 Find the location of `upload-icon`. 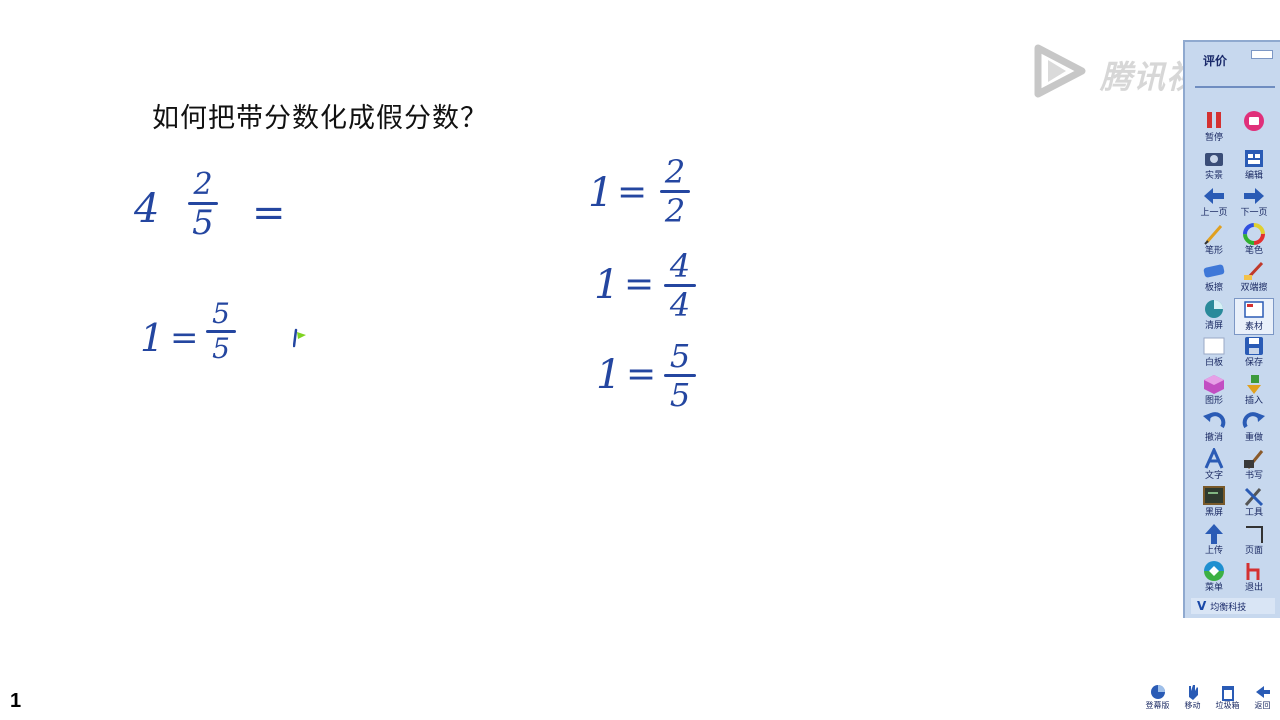

upload-icon is located at coordinates (1214, 533).